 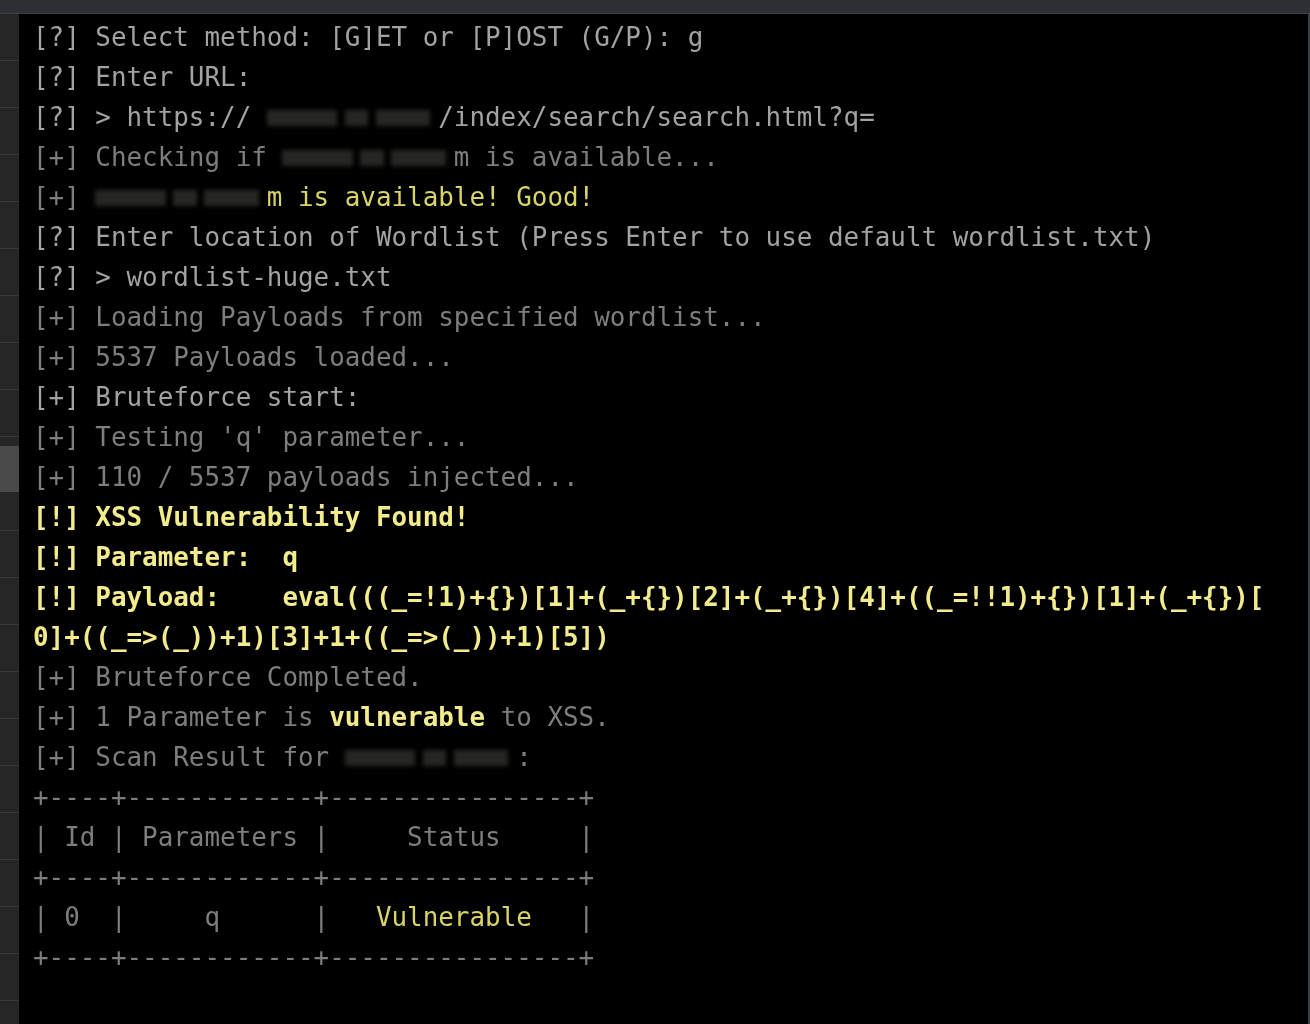 I want to click on terminal-text: [+] Checking if, so click(x=150, y=158).